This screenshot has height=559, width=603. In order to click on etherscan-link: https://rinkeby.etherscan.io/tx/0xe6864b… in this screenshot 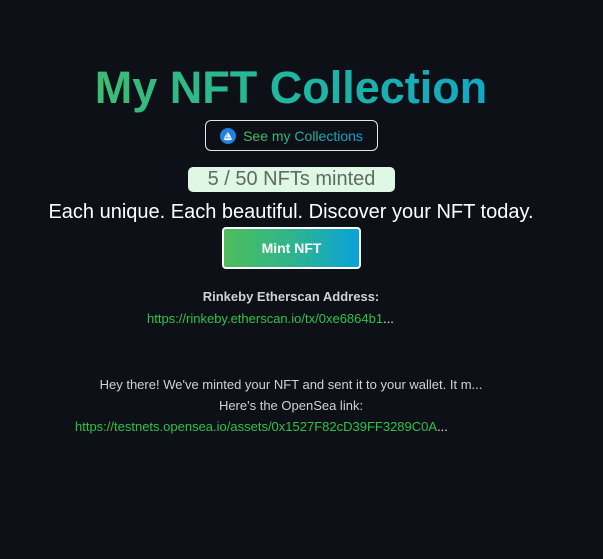, I will do `click(290, 318)`.